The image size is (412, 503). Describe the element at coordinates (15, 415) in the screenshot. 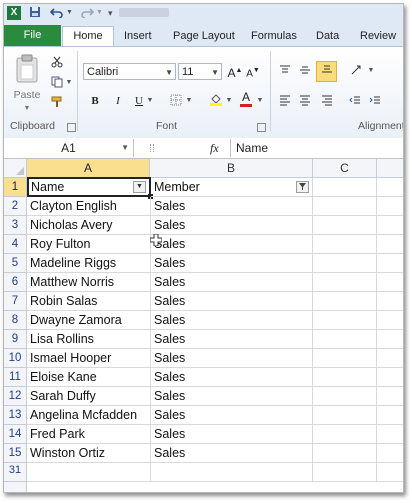

I see `row-header: 13` at that location.